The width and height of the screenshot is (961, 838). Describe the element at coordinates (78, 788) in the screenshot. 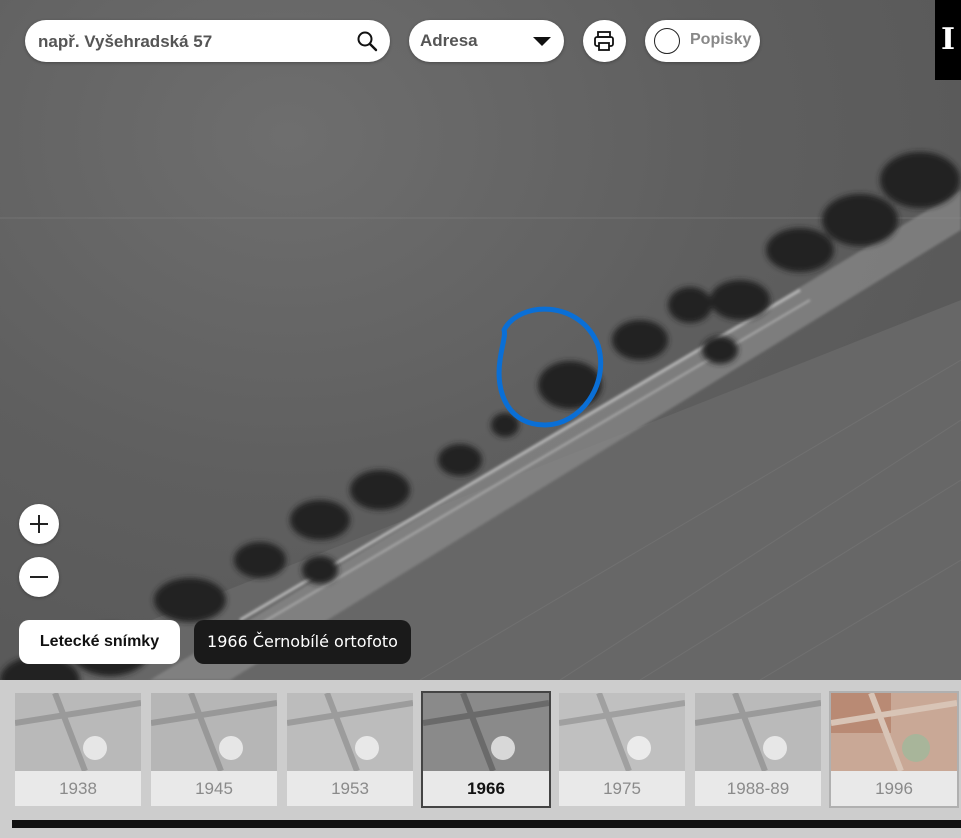

I see `year-label: 1938` at that location.